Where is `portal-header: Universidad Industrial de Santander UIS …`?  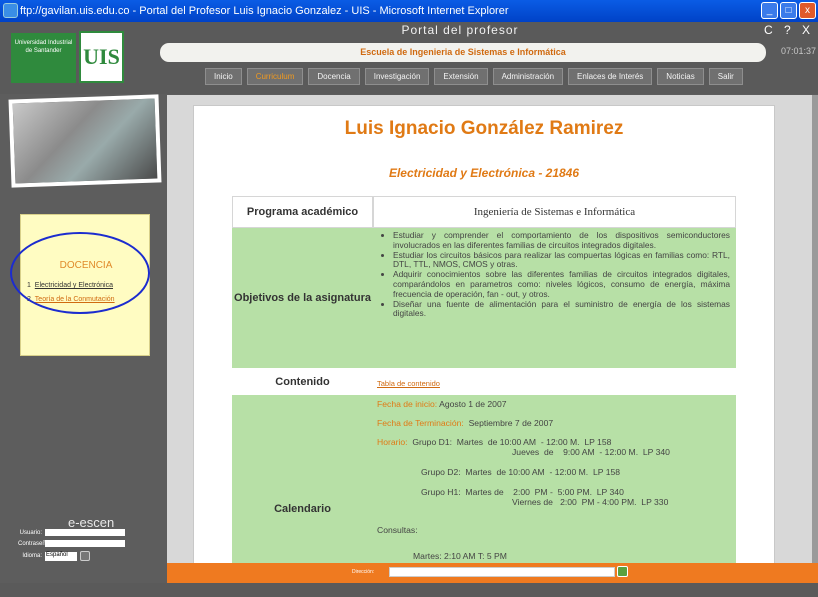 portal-header: Universidad Industrial de Santander UIS … is located at coordinates (409, 58).